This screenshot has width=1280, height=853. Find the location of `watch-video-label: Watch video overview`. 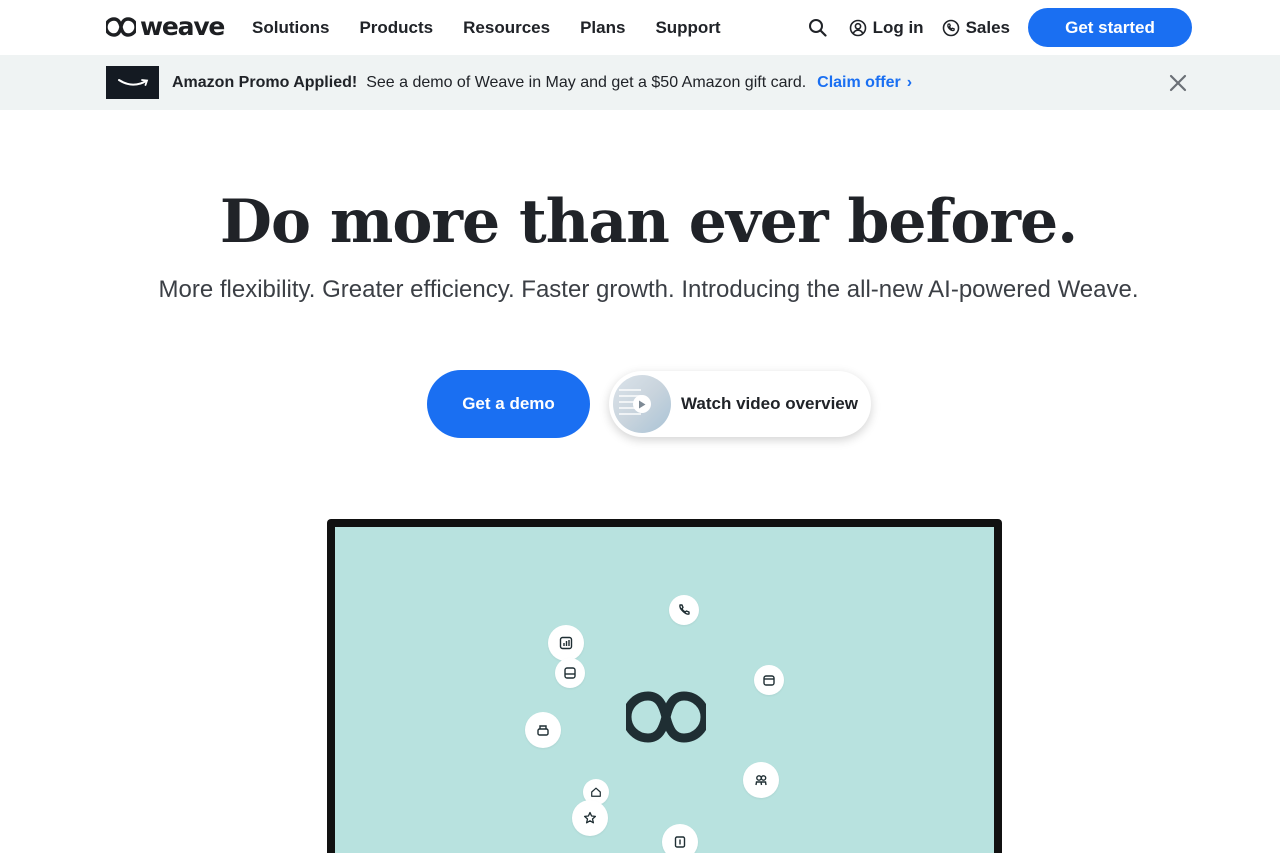

watch-video-label: Watch video overview is located at coordinates (769, 403).